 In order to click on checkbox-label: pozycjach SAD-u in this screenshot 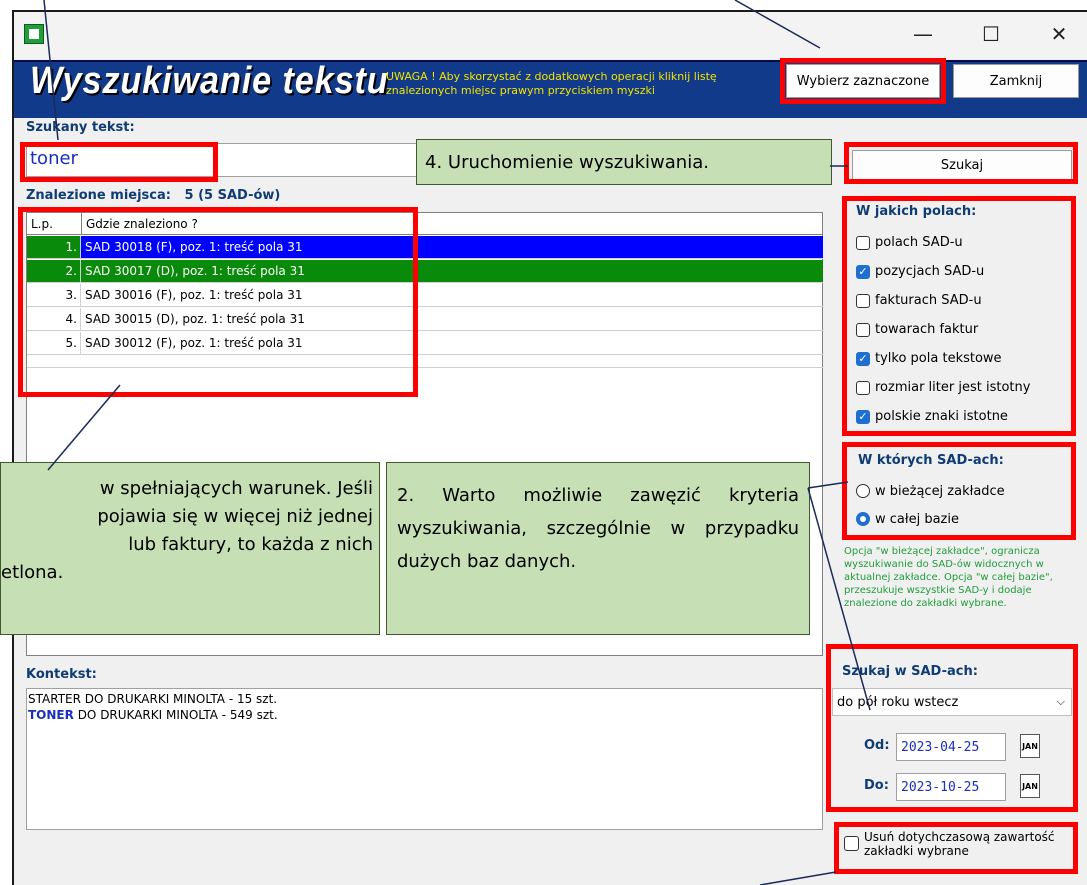, I will do `click(930, 271)`.